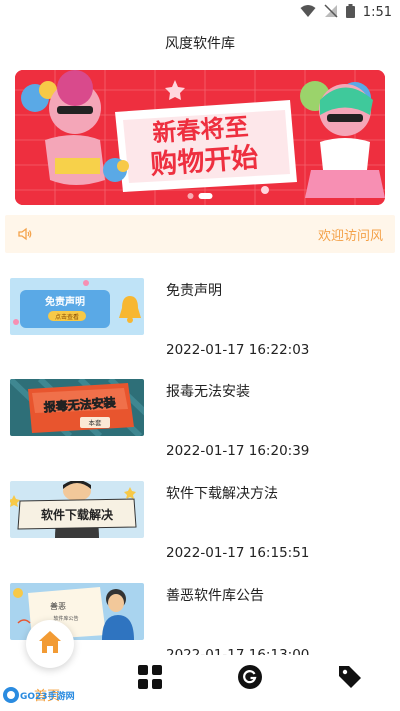  I want to click on tag-icon, so click(350, 679).